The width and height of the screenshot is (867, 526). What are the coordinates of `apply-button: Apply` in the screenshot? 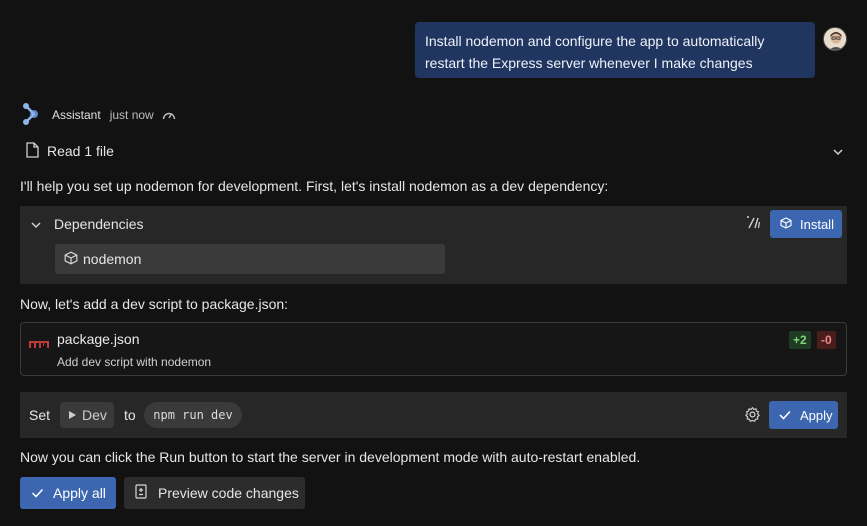 It's located at (803, 415).